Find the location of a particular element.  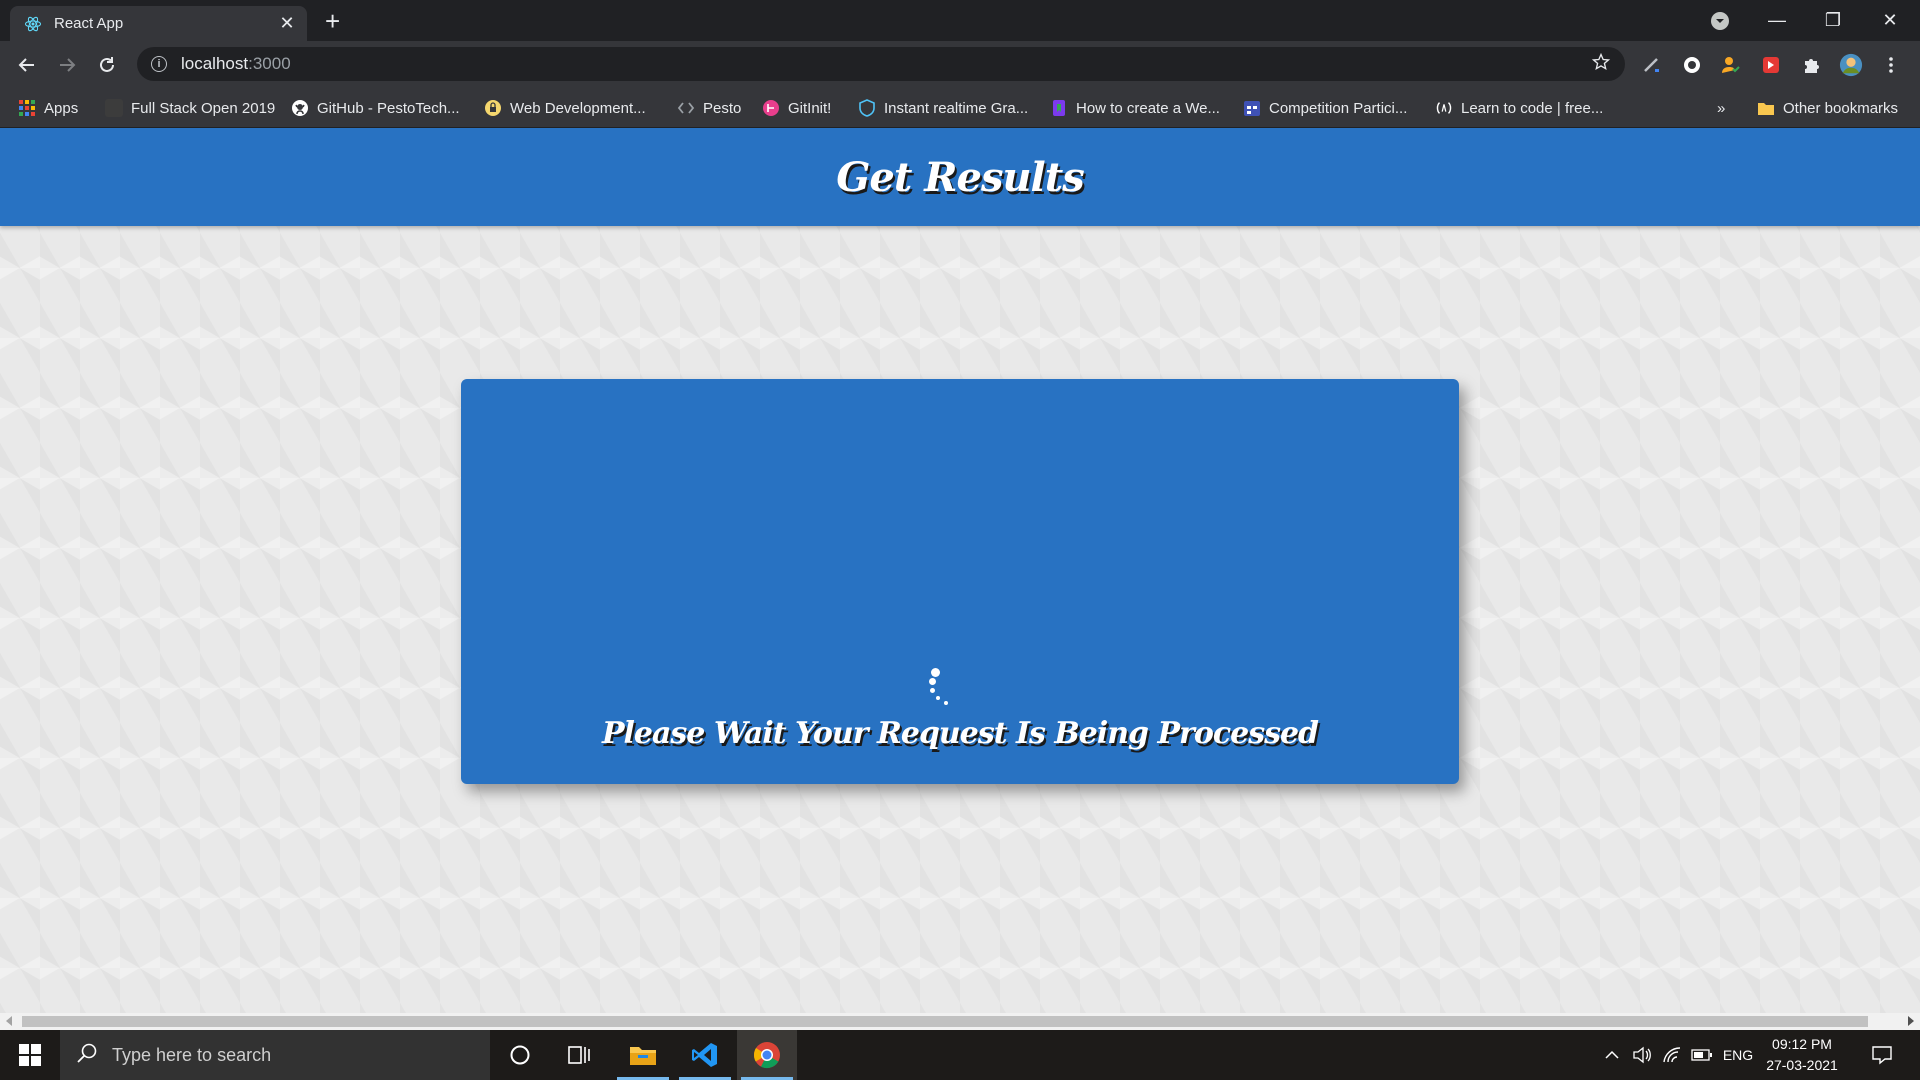

scroll-right-icon is located at coordinates (1911, 1021).